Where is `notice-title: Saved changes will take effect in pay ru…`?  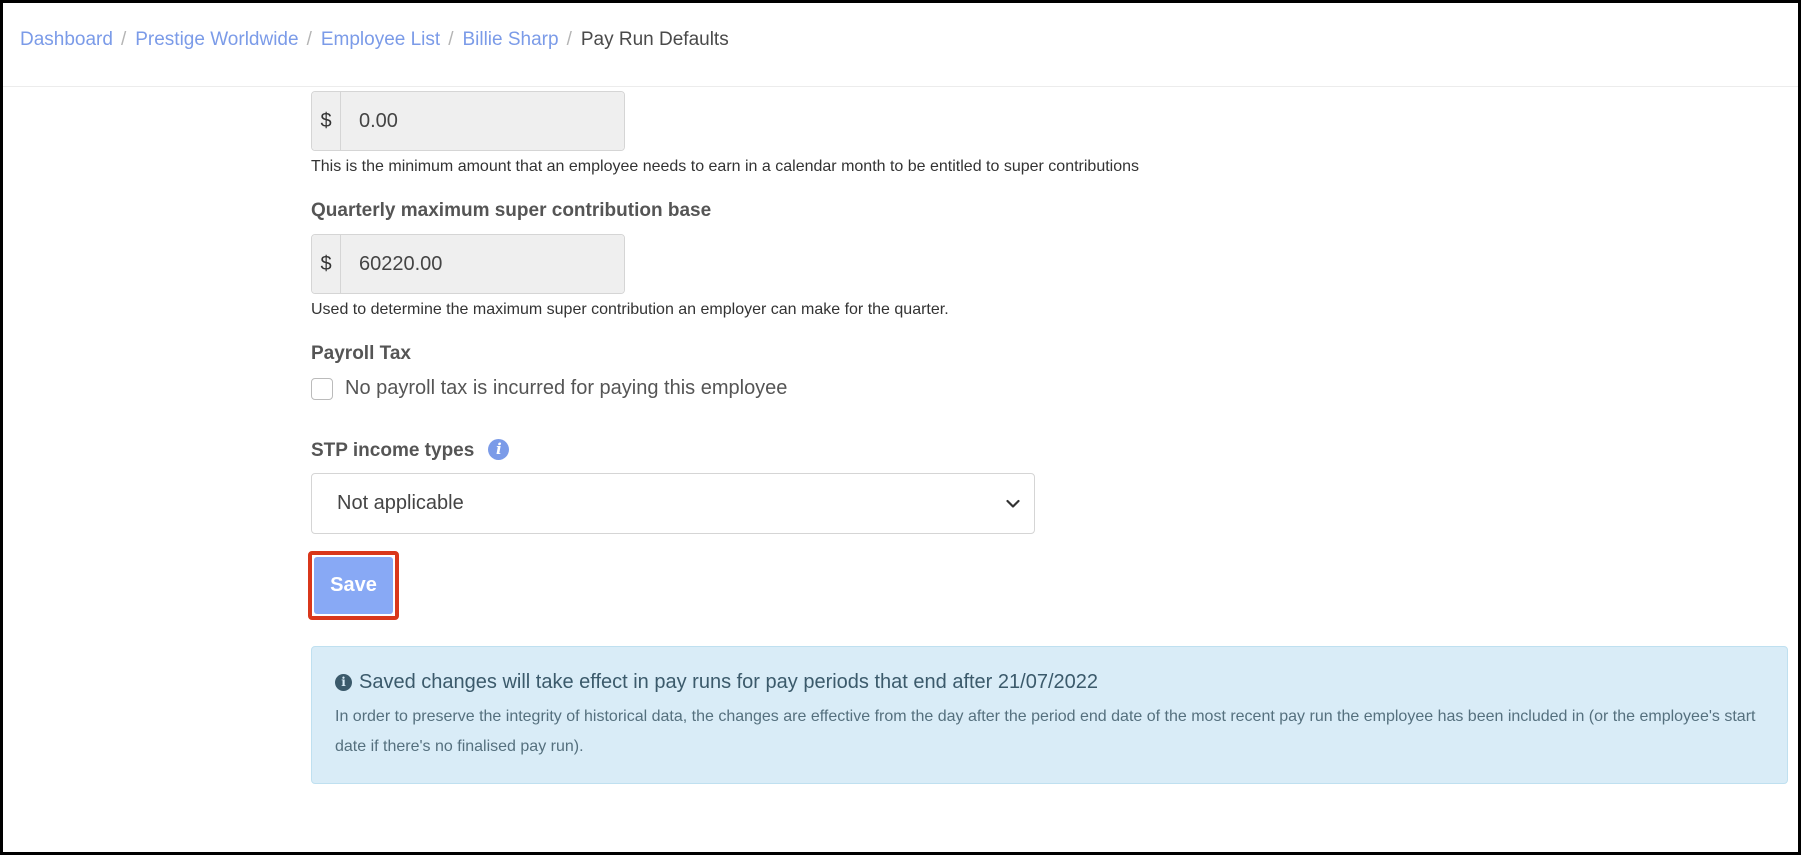 notice-title: Saved changes will take effect in pay ru… is located at coordinates (728, 682).